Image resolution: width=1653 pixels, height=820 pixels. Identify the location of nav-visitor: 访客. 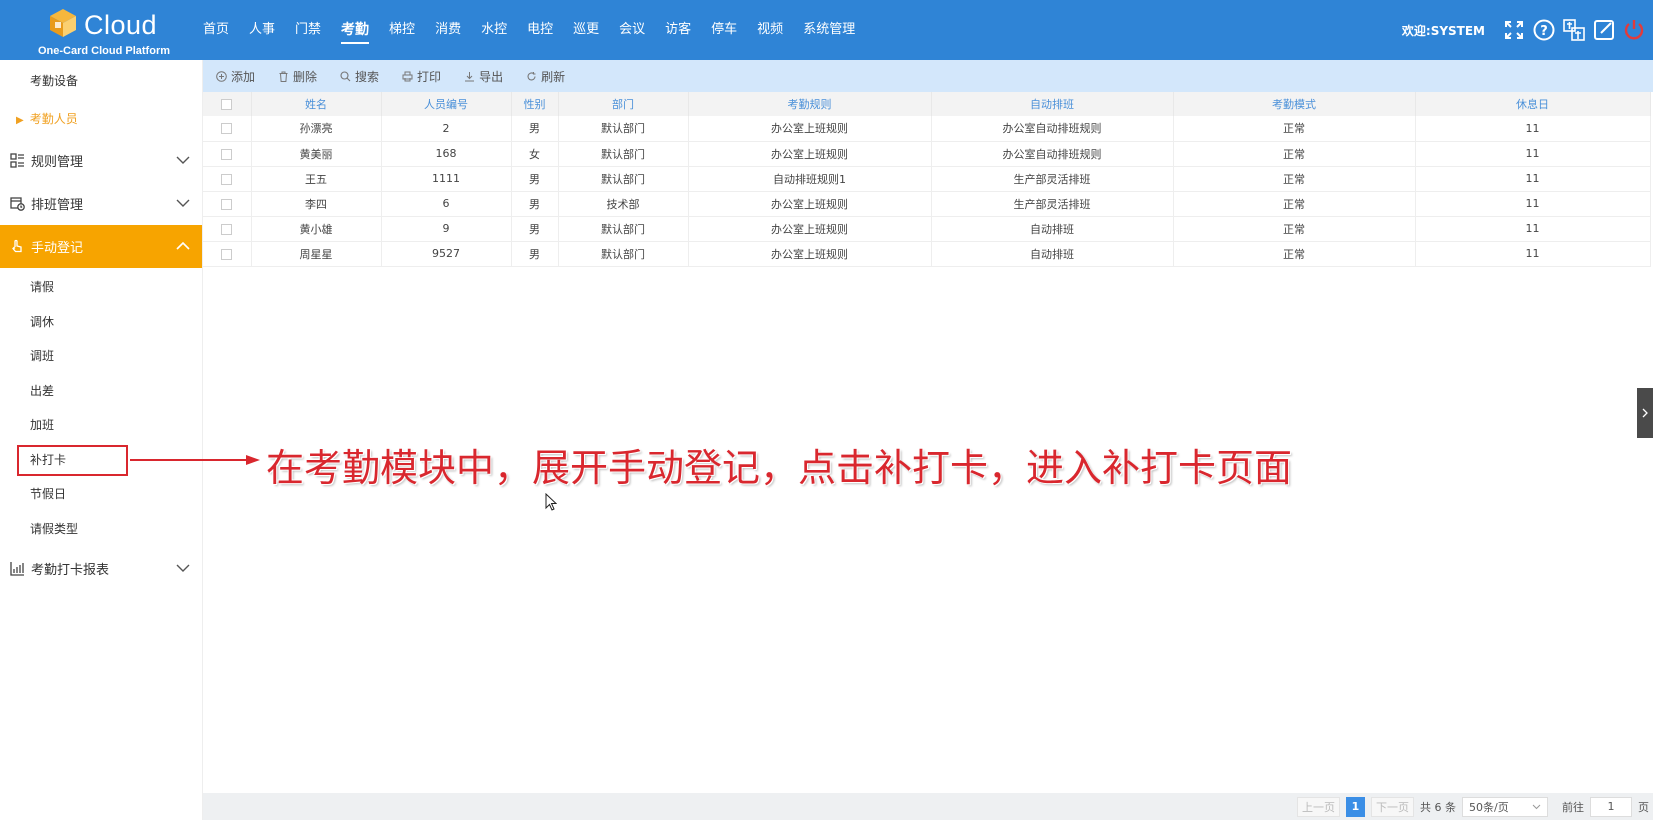
(678, 30).